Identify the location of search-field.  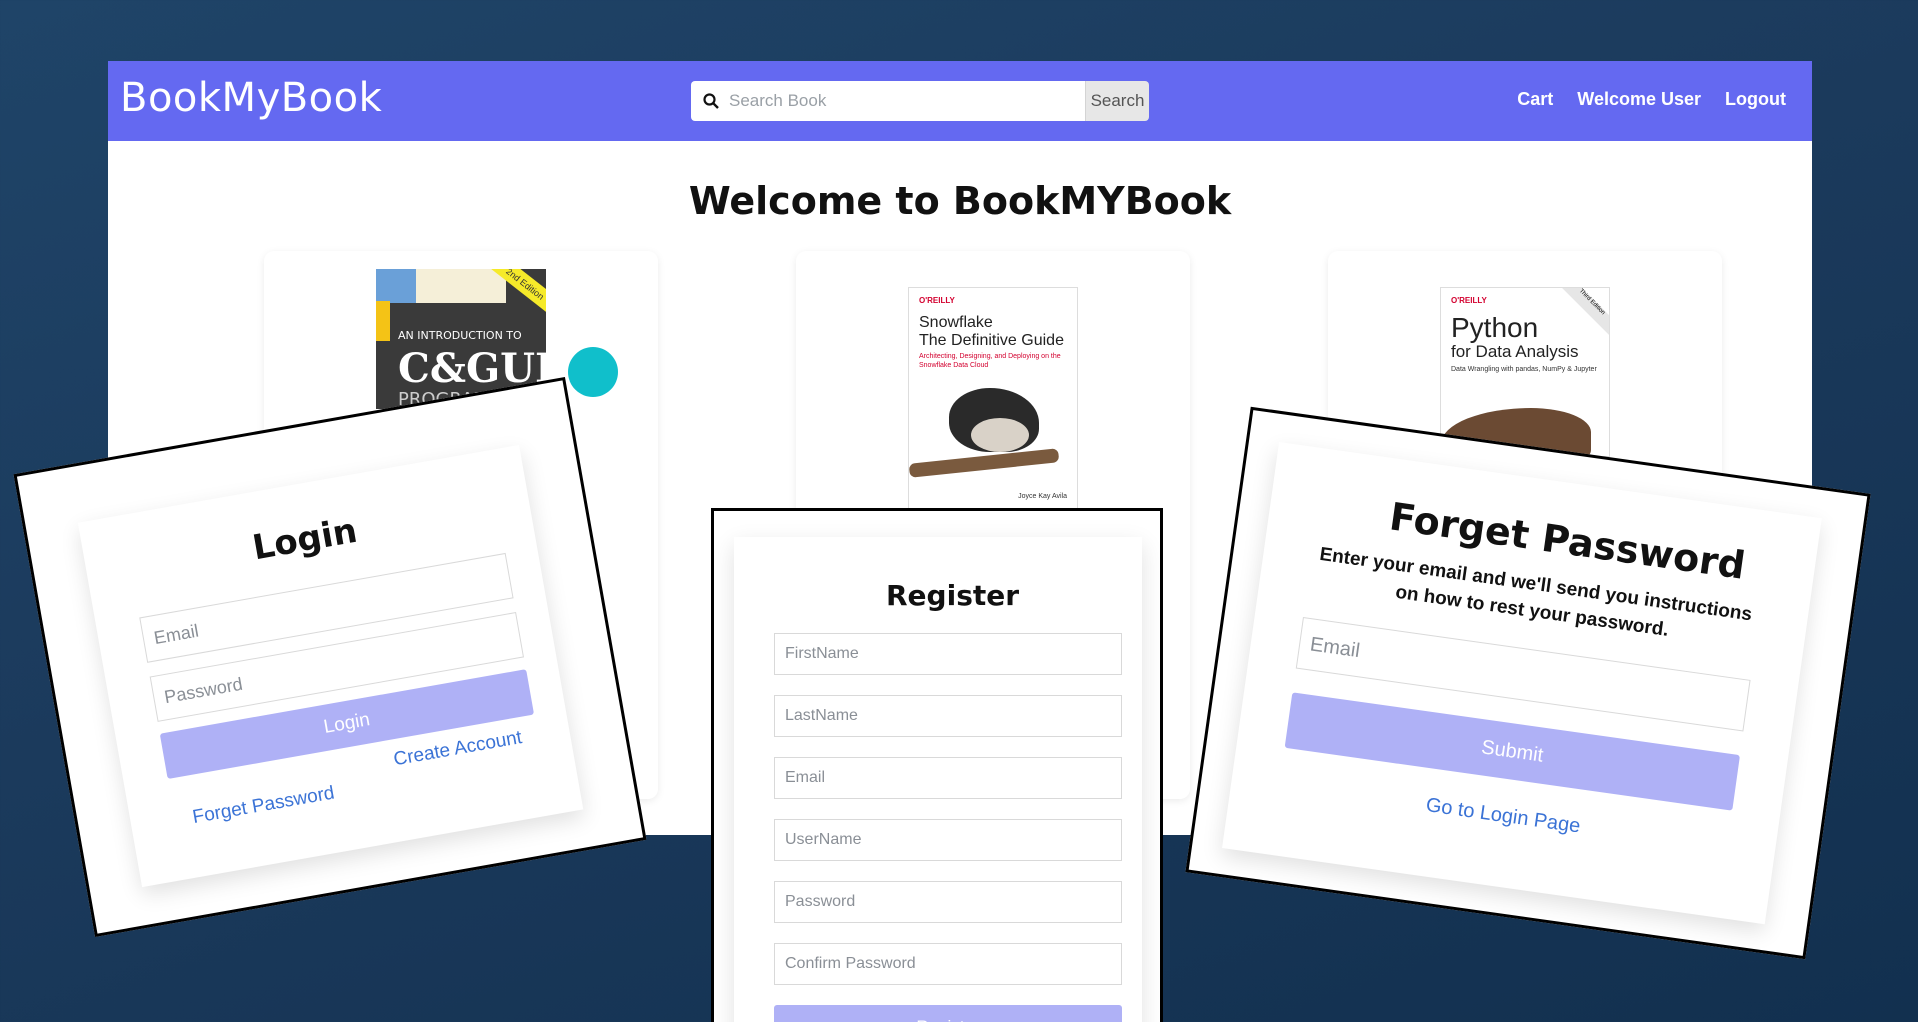
(888, 101).